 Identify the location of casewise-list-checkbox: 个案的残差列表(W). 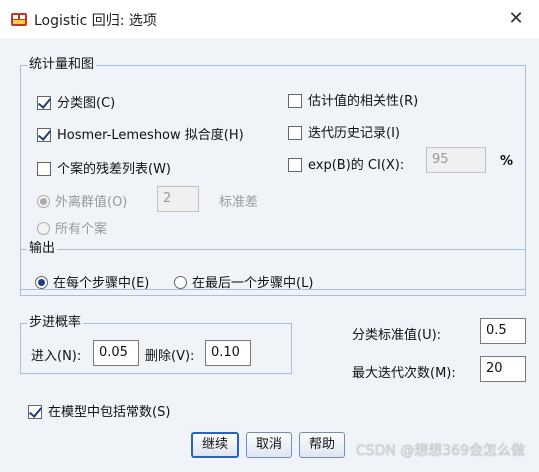
(104, 167).